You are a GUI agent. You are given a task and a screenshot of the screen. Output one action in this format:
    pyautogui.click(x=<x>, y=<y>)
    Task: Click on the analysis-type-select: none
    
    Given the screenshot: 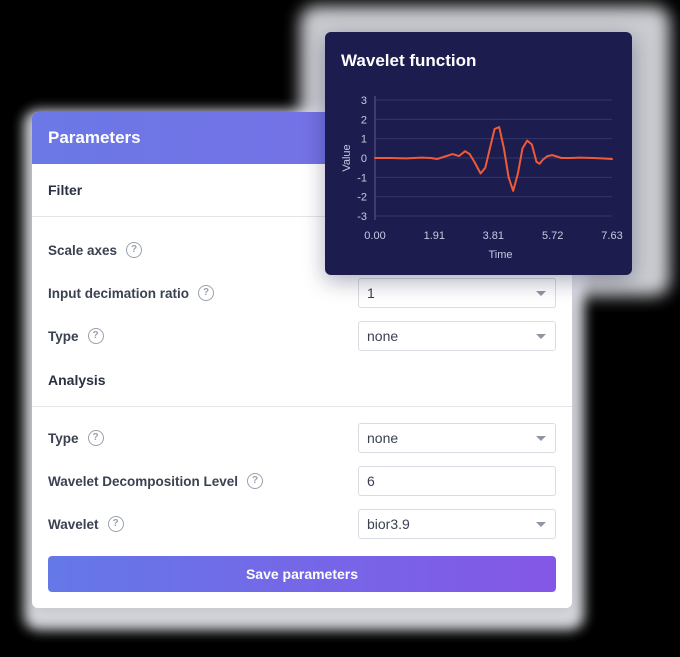 What is the action you would take?
    pyautogui.click(x=457, y=438)
    